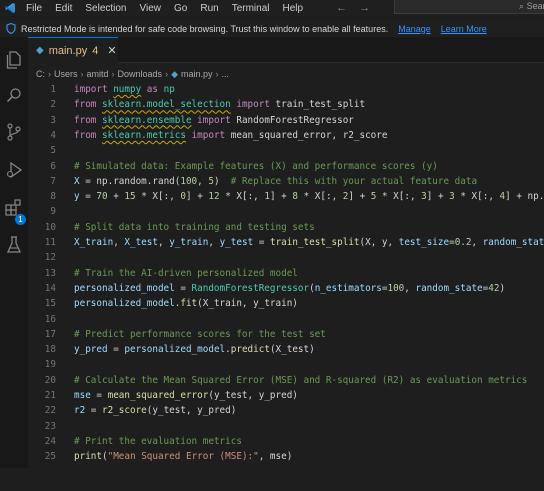  Describe the element at coordinates (73, 50) in the screenshot. I see `tab-main-py: ◆ main.py 4 ✕` at that location.